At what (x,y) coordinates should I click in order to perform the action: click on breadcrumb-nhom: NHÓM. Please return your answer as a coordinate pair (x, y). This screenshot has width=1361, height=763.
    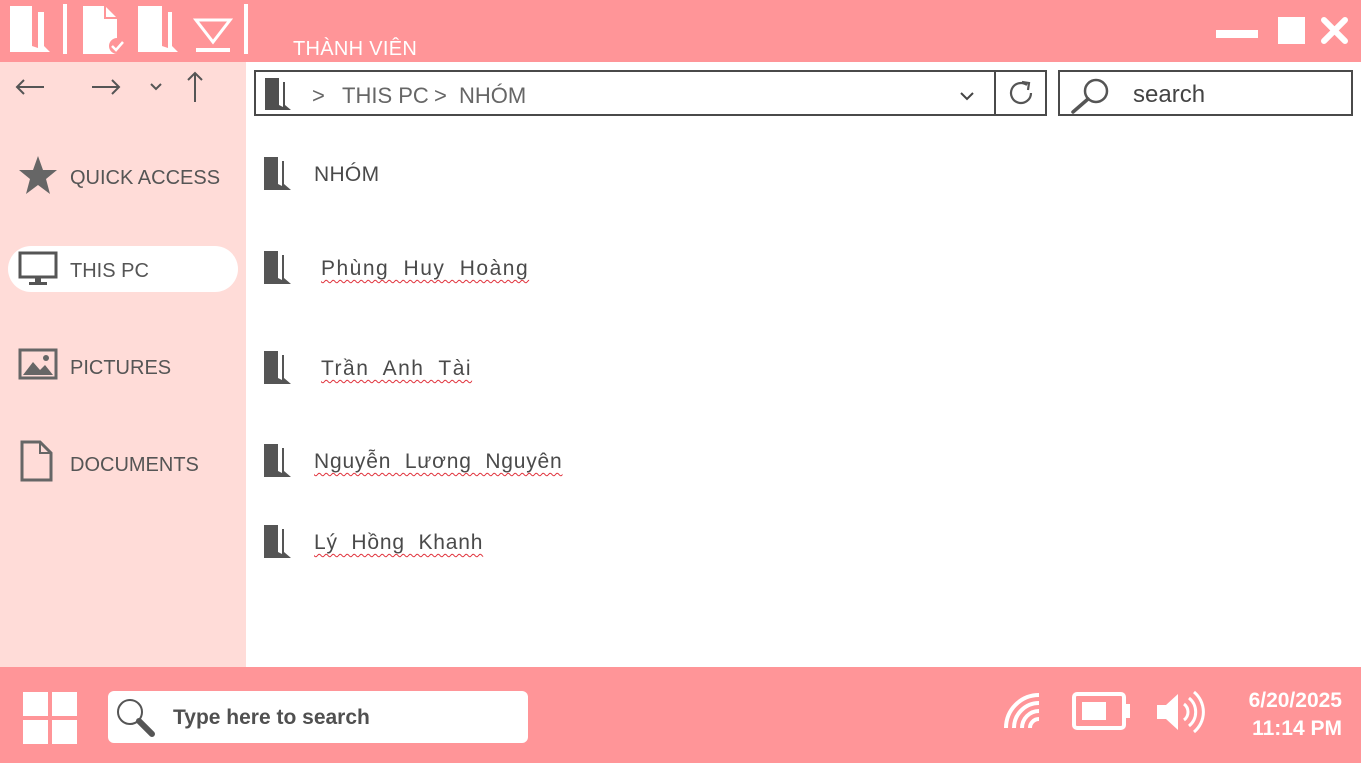
    Looking at the image, I should click on (492, 96).